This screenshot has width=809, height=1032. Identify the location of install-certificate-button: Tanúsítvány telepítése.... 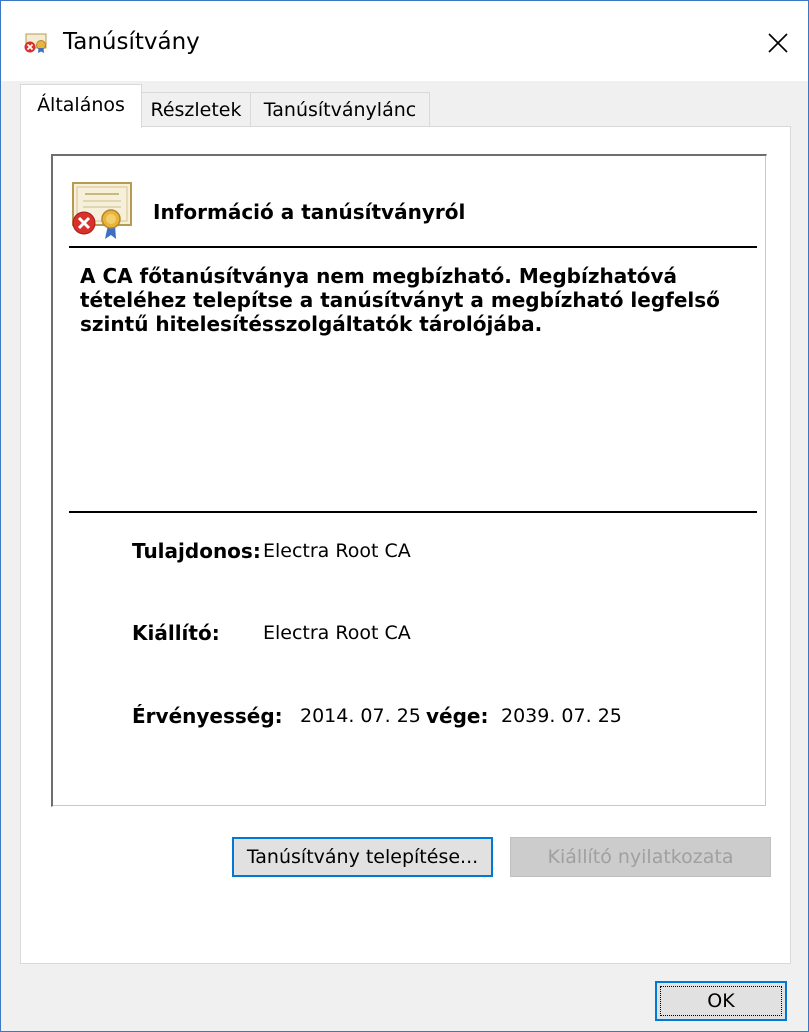
(362, 857).